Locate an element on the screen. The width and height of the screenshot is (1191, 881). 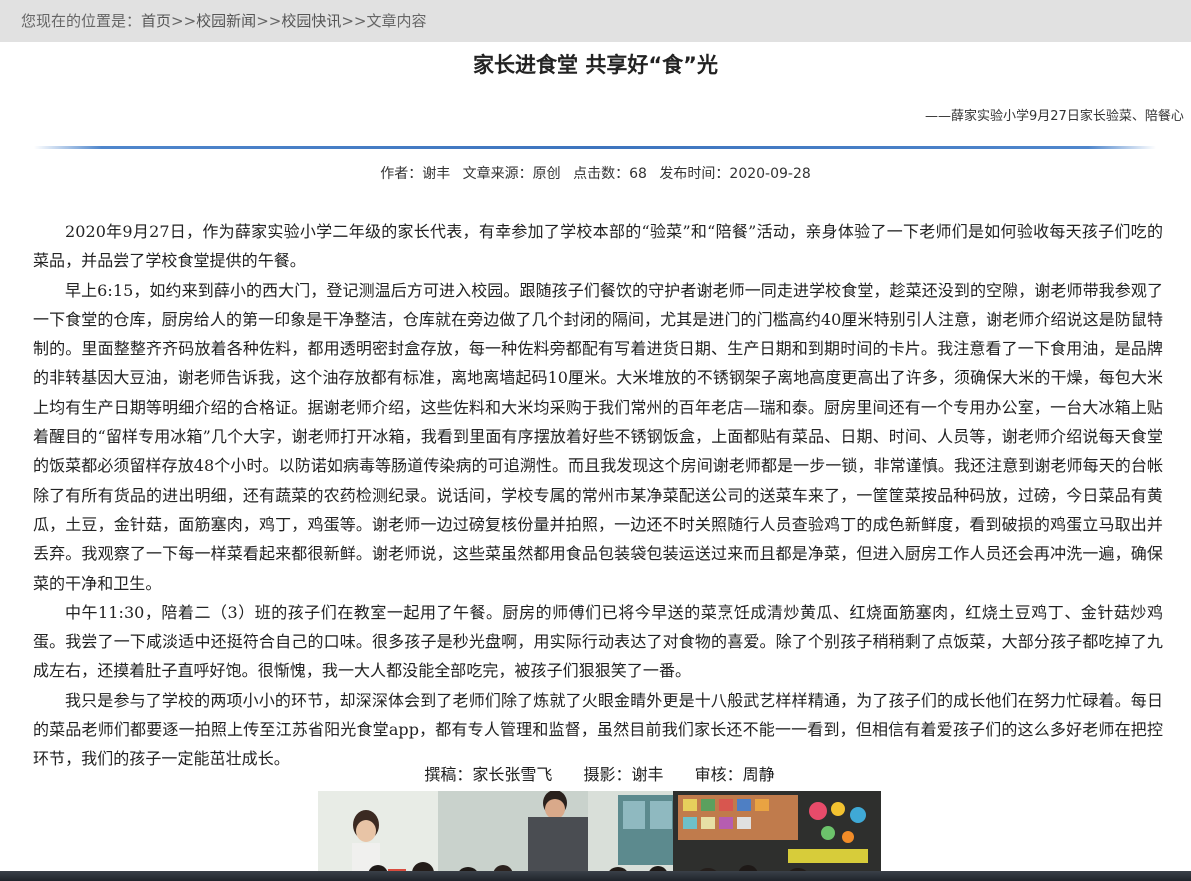
breadcrumb-current: 文章内容 is located at coordinates (396, 21).